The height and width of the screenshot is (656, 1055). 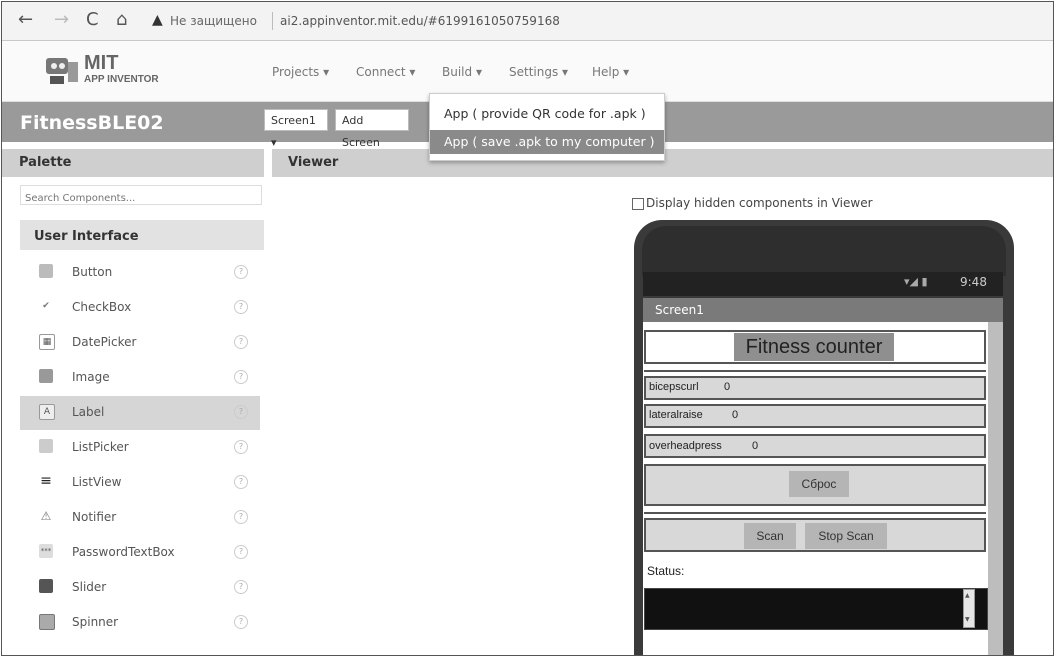 I want to click on palette-item-listview: ≡ ListView ?, so click(x=140, y=483).